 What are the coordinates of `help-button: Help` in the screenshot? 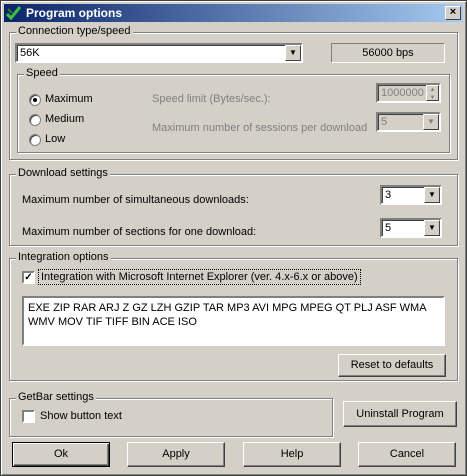 It's located at (292, 454).